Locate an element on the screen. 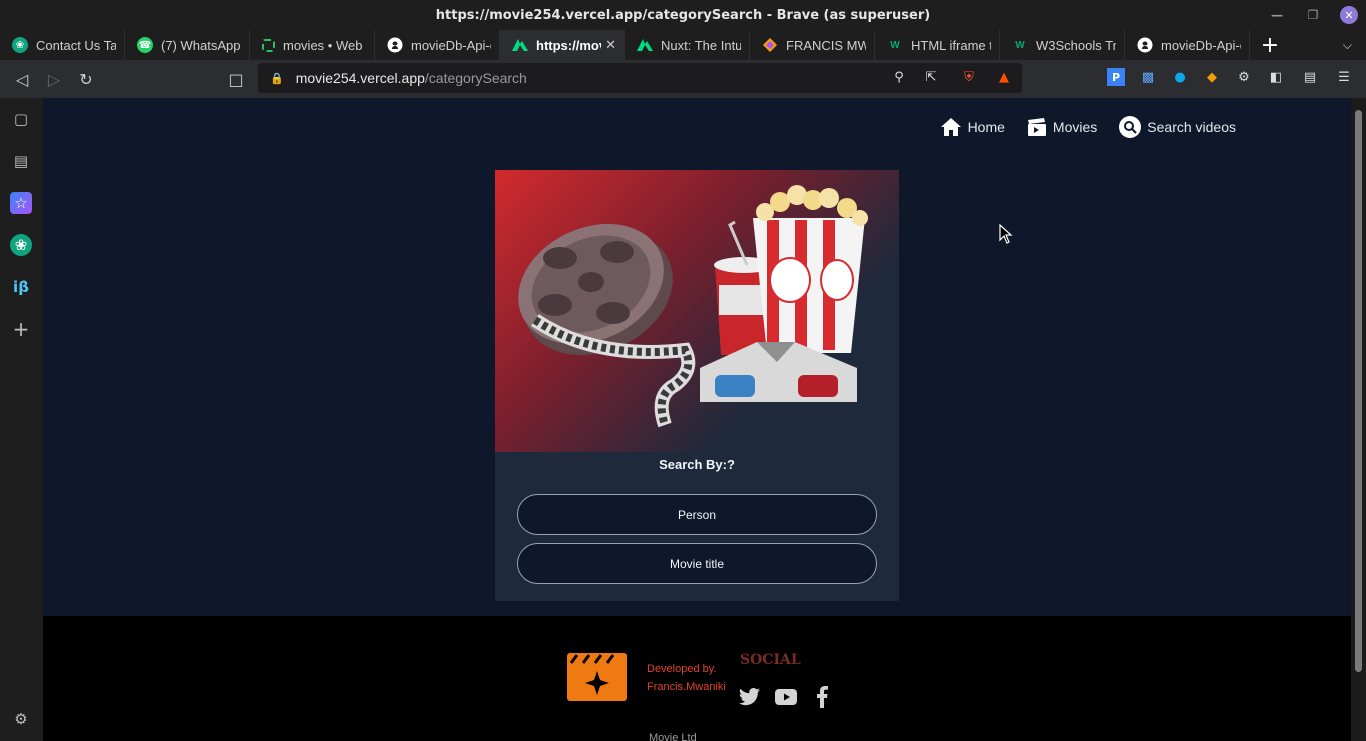 This screenshot has height=741, width=1366. share-icon: ⇱ is located at coordinates (931, 77).